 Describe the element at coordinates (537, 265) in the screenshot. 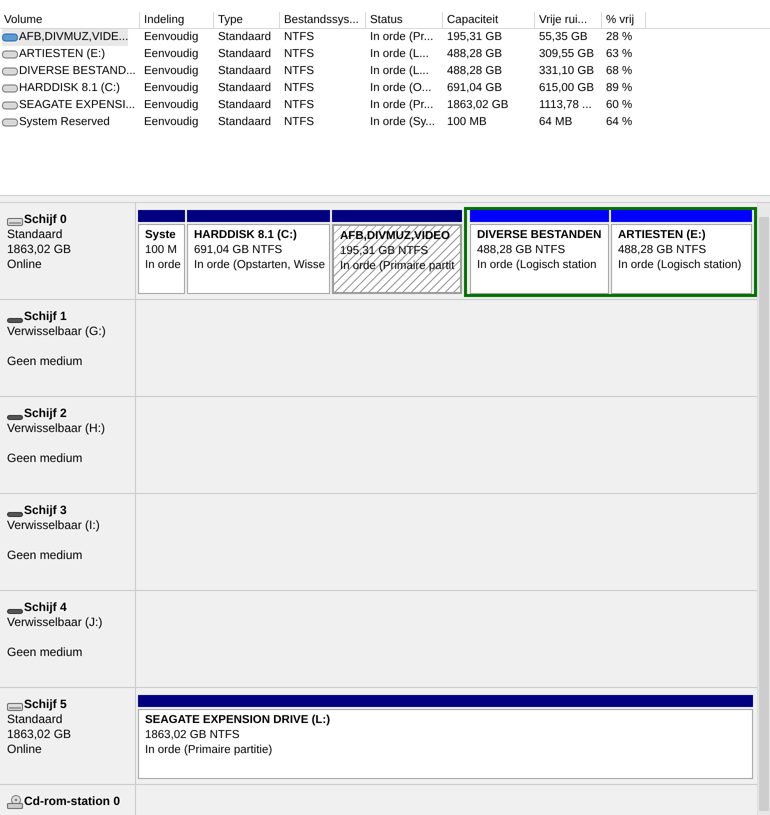

I see `partition-status: In orde (Logisch station` at that location.